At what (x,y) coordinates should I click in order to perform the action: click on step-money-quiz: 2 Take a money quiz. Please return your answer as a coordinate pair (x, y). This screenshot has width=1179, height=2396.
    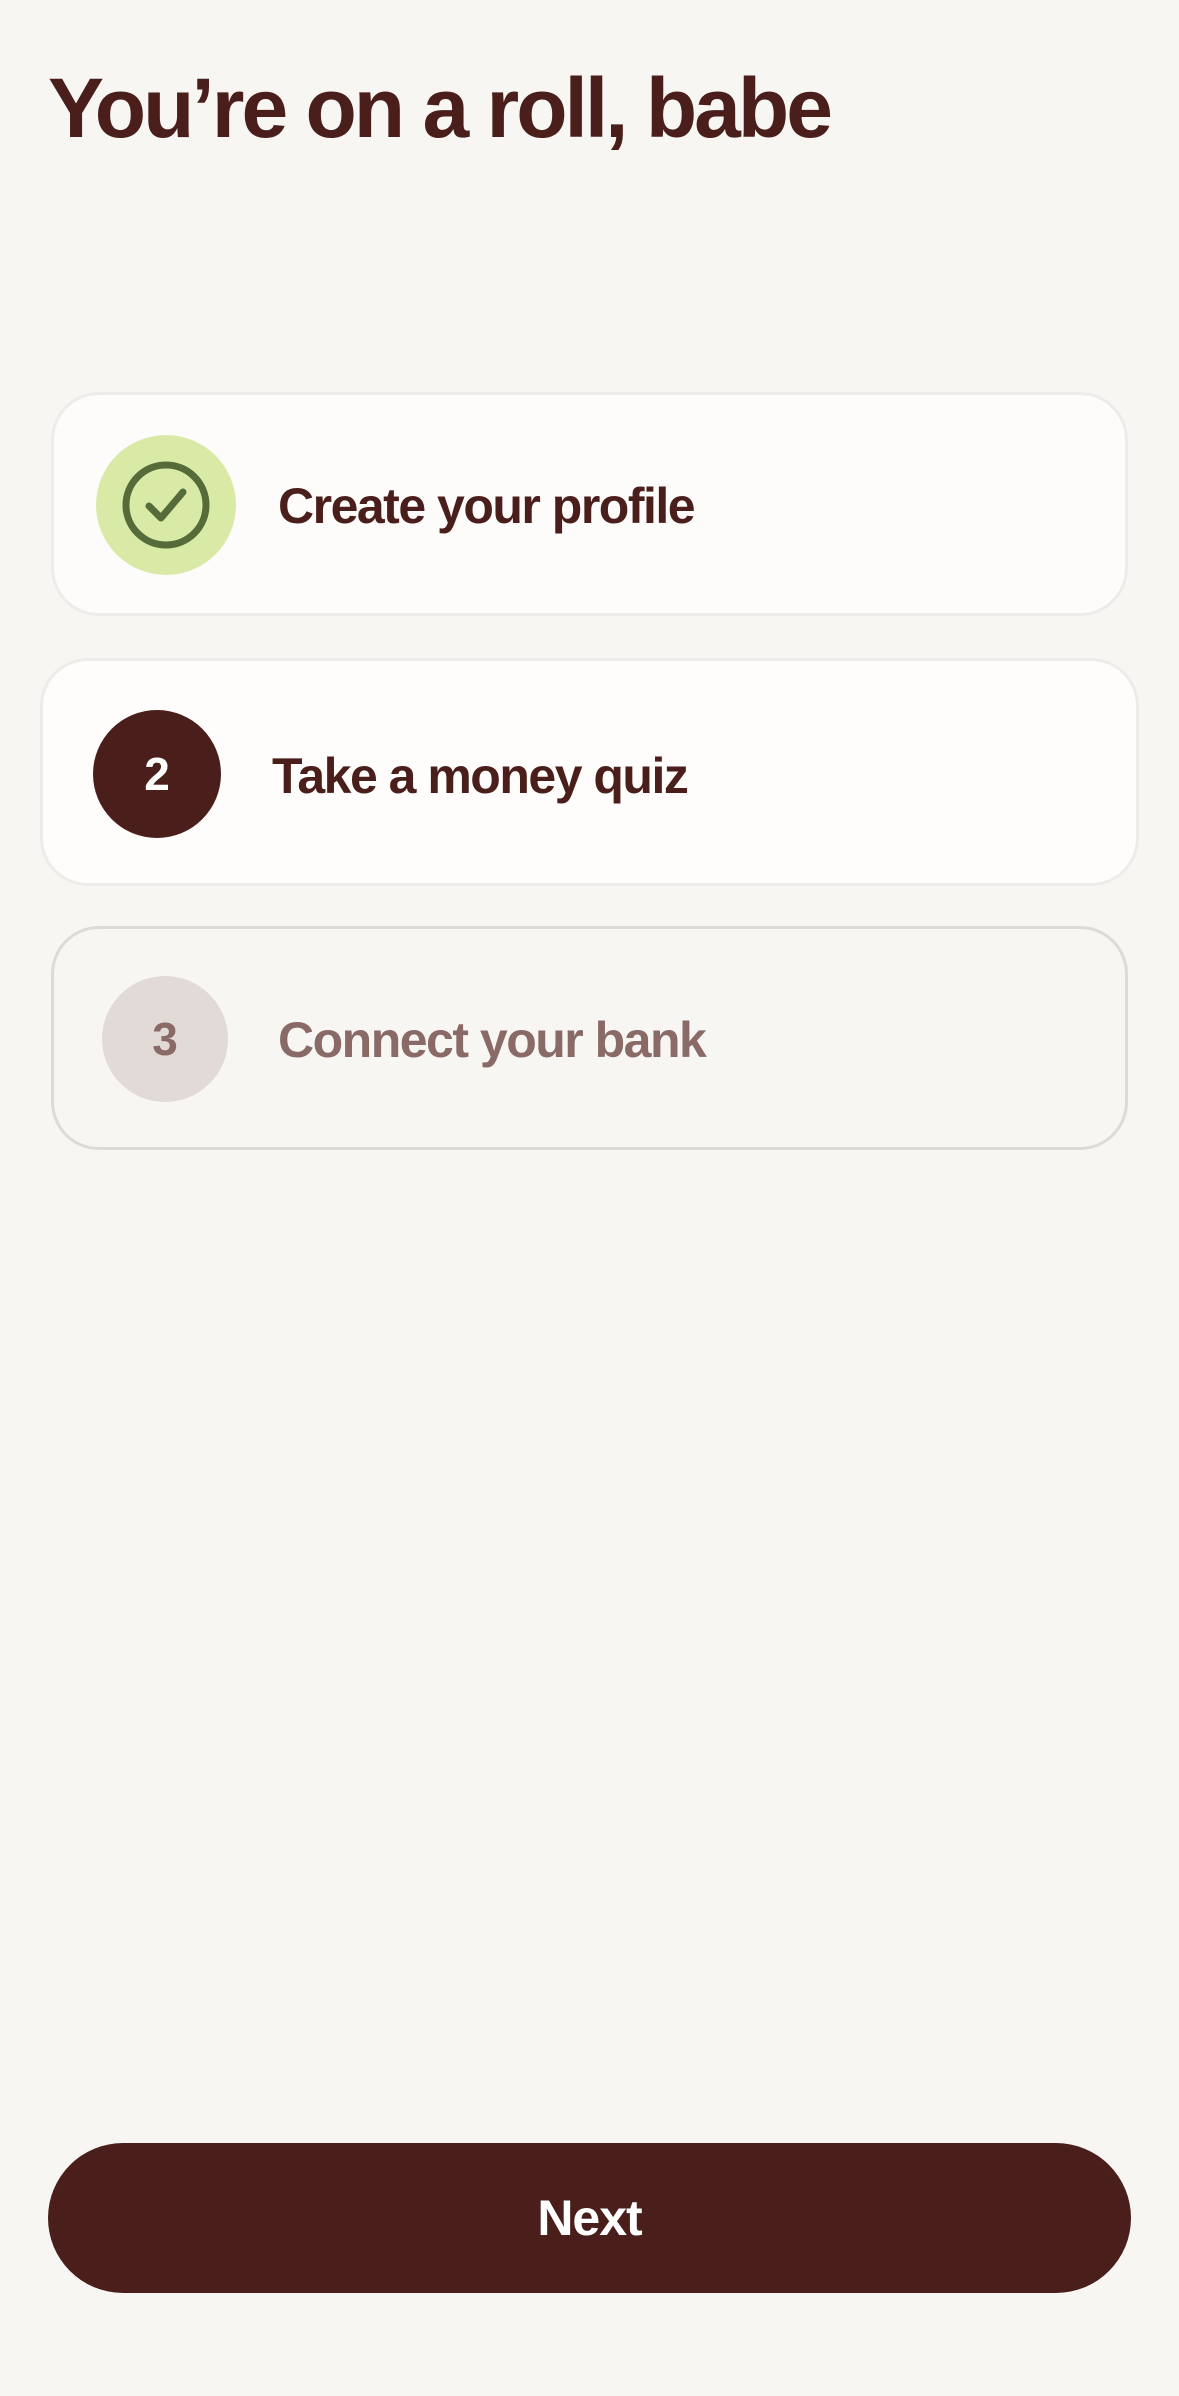
    Looking at the image, I should click on (589, 772).